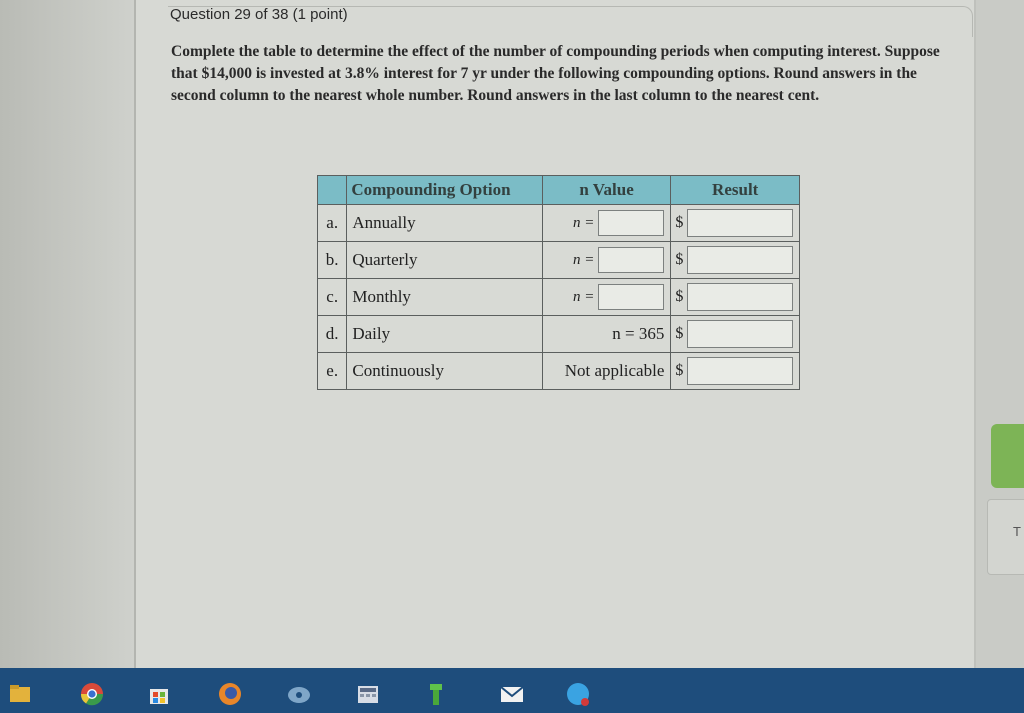  I want to click on option-name: Continuously, so click(444, 371).